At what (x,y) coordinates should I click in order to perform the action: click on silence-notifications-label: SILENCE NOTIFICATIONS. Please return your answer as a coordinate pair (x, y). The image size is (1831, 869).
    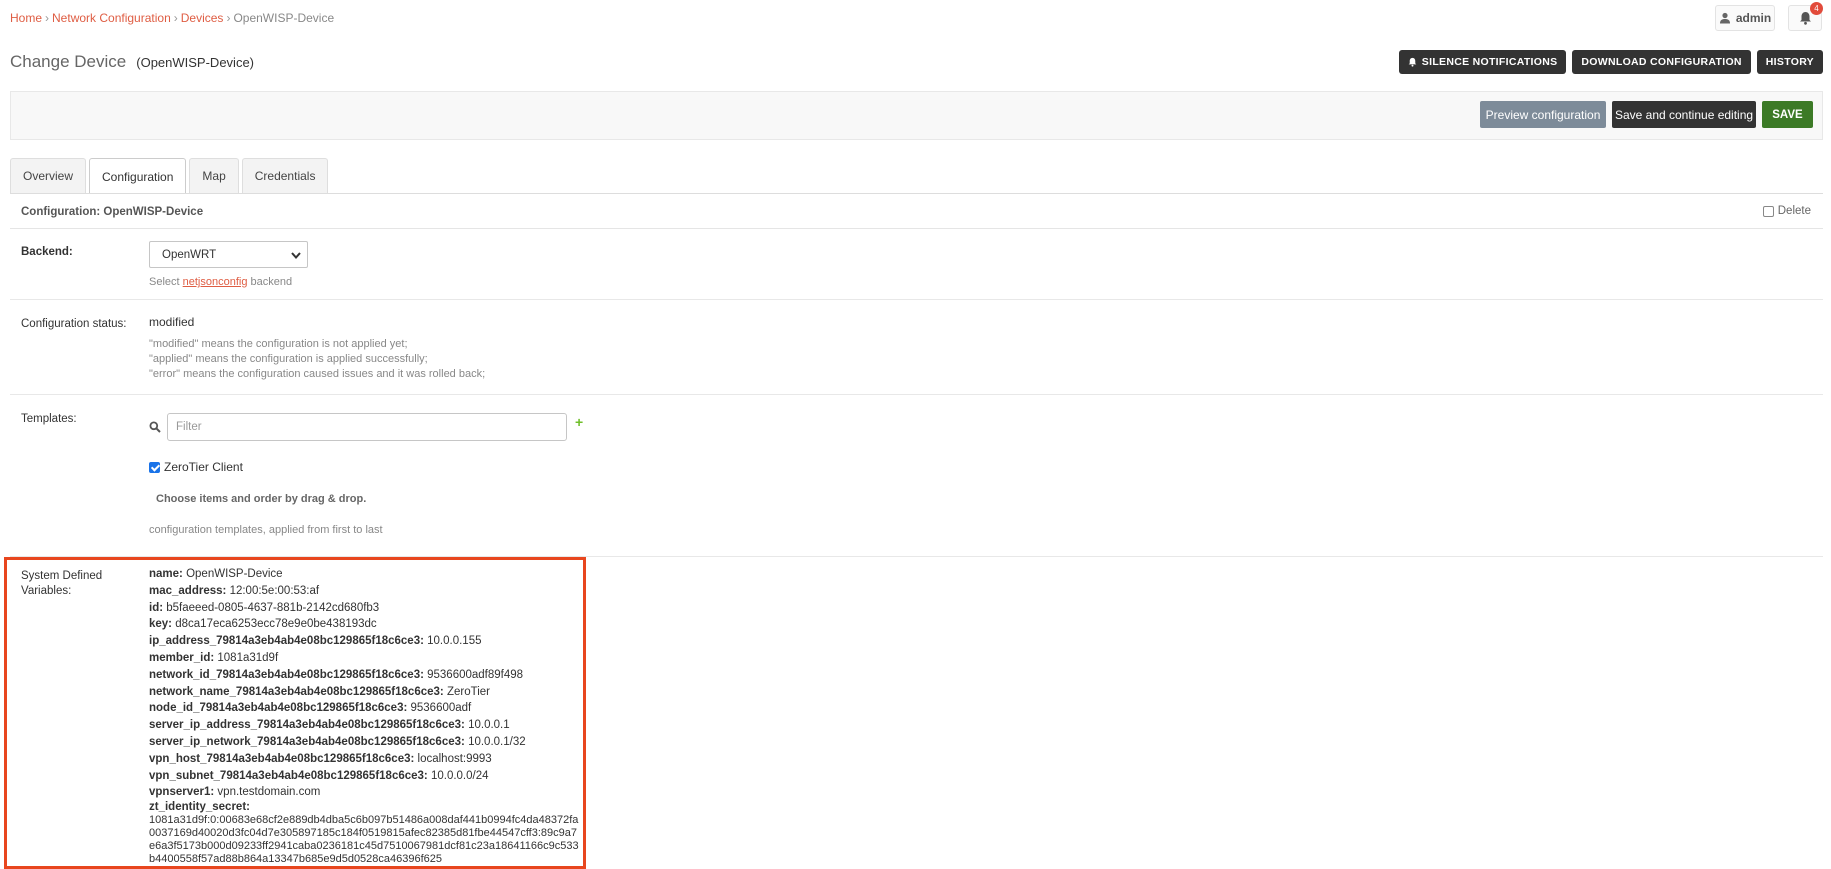
    Looking at the image, I should click on (1489, 62).